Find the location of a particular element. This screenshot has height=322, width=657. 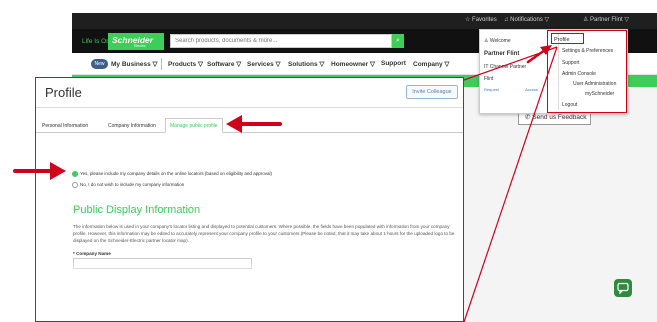

logo-name: Schneider is located at coordinates (133, 40).